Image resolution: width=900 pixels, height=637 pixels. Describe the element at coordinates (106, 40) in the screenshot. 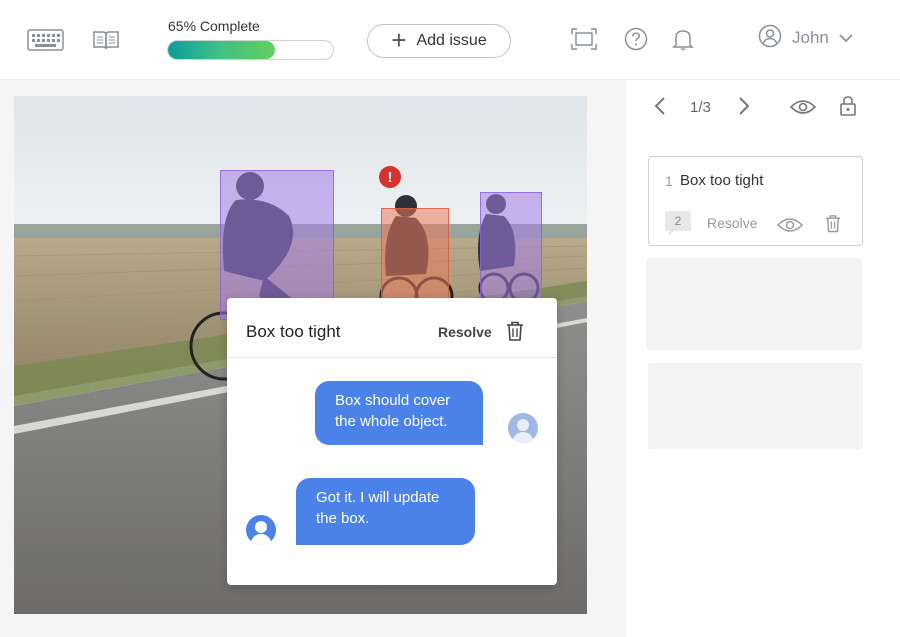

I see `book-icon` at that location.